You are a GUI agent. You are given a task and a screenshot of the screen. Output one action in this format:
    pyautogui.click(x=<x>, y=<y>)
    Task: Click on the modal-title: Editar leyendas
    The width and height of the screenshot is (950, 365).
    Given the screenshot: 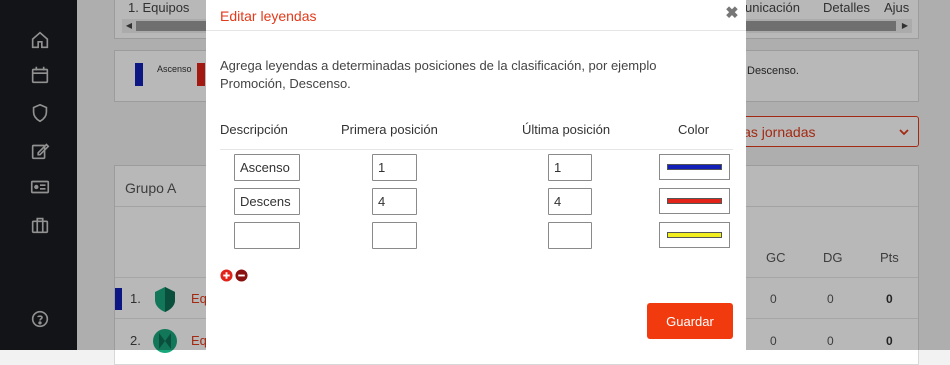 What is the action you would take?
    pyautogui.click(x=268, y=16)
    